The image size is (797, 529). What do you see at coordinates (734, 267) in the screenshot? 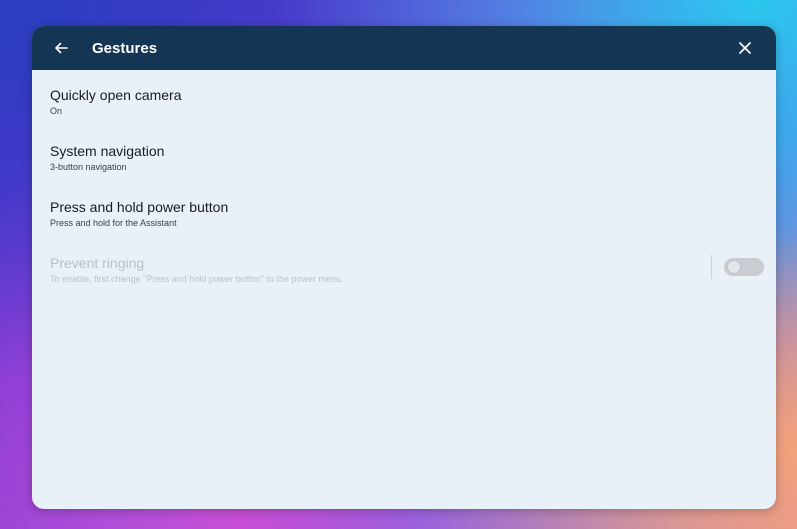
I see `toggle-knob` at bounding box center [734, 267].